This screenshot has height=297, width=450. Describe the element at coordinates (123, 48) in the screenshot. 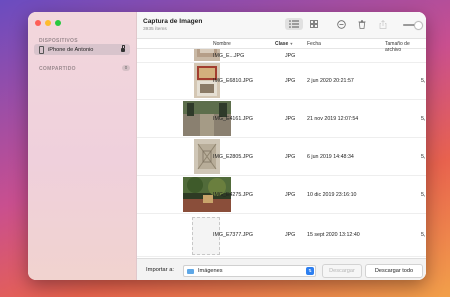

I see `lock-icon` at that location.